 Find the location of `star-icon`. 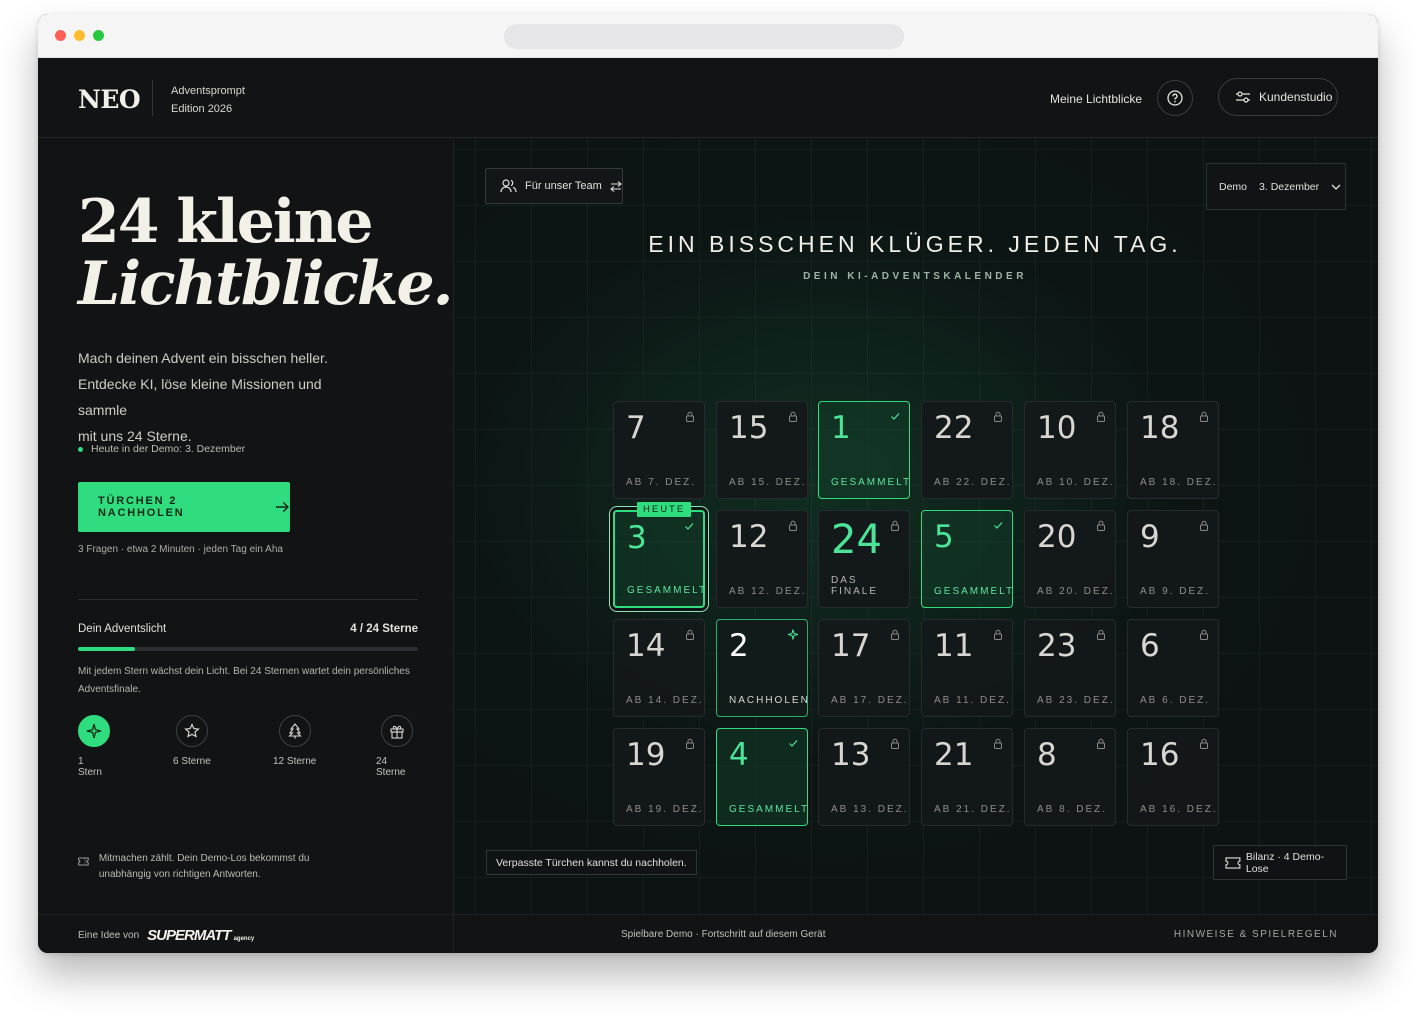

star-icon is located at coordinates (192, 730).